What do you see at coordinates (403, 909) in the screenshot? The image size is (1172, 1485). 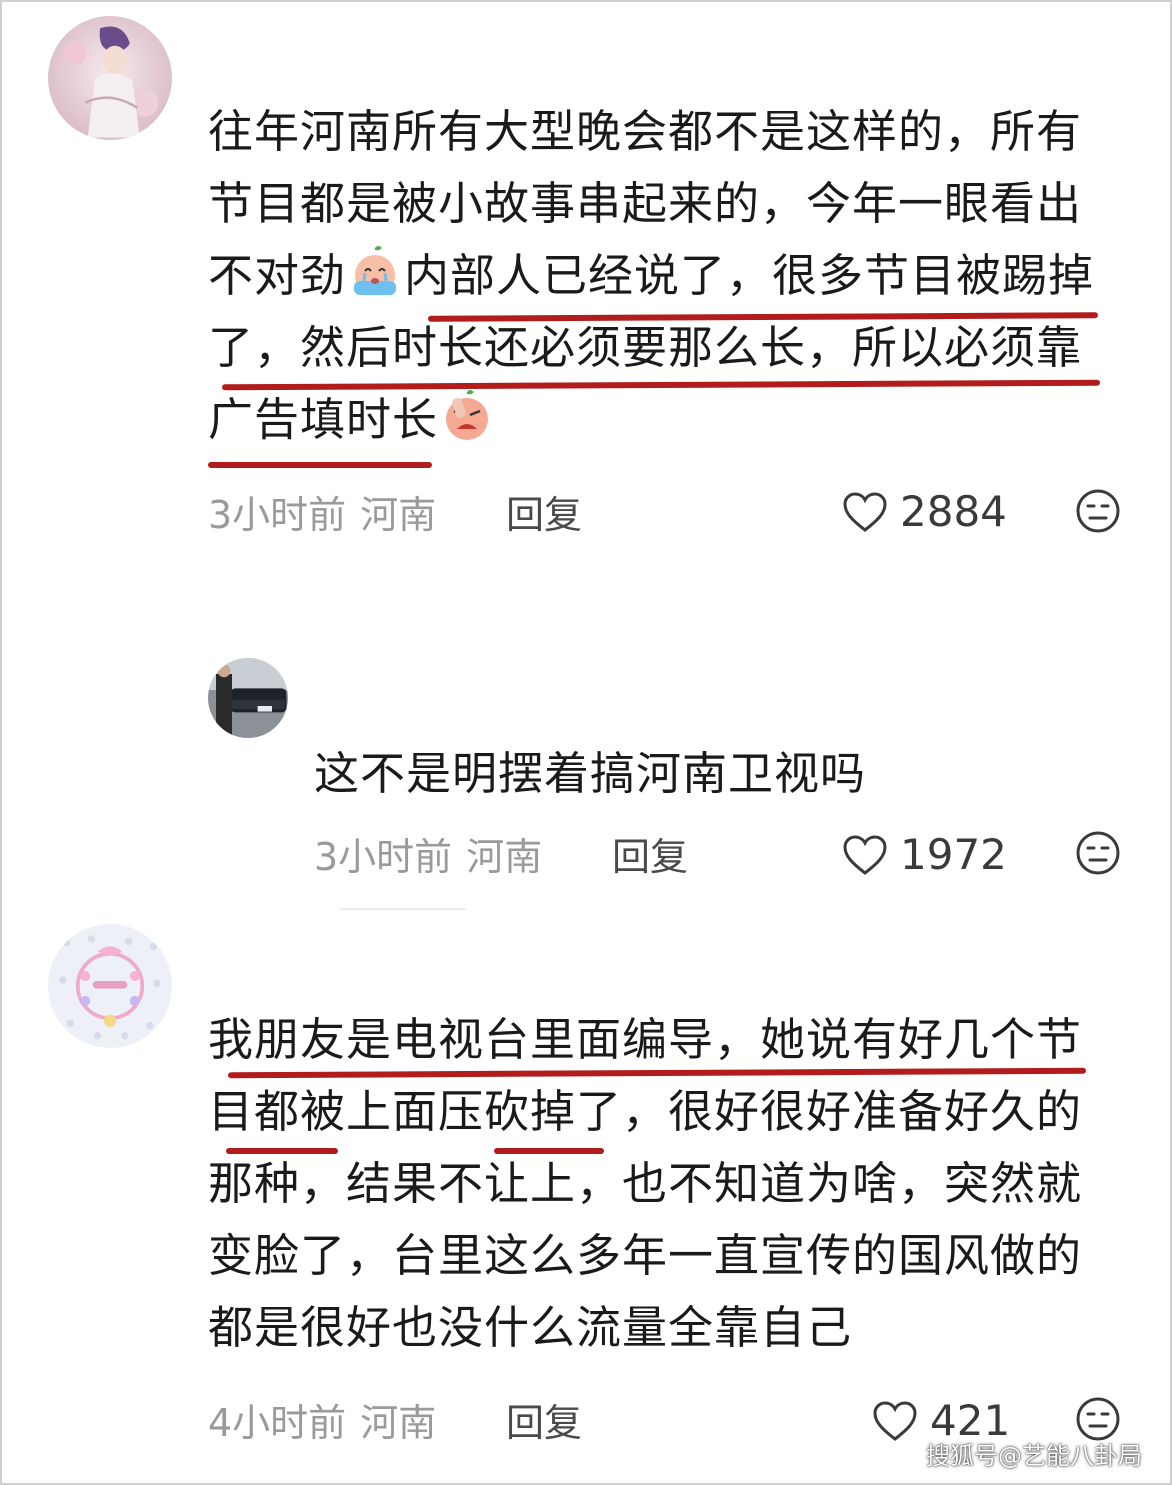 I see `reply-divider` at bounding box center [403, 909].